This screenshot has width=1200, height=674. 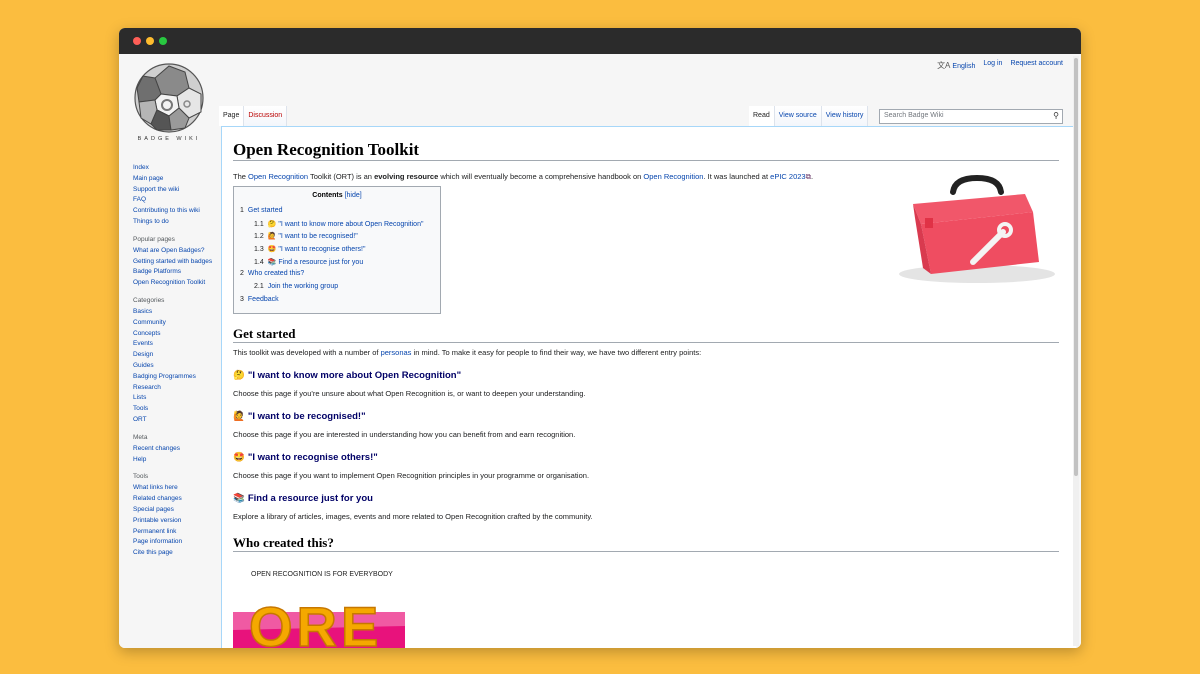 What do you see at coordinates (265, 210) in the screenshot?
I see `toc-item-text: Get started` at bounding box center [265, 210].